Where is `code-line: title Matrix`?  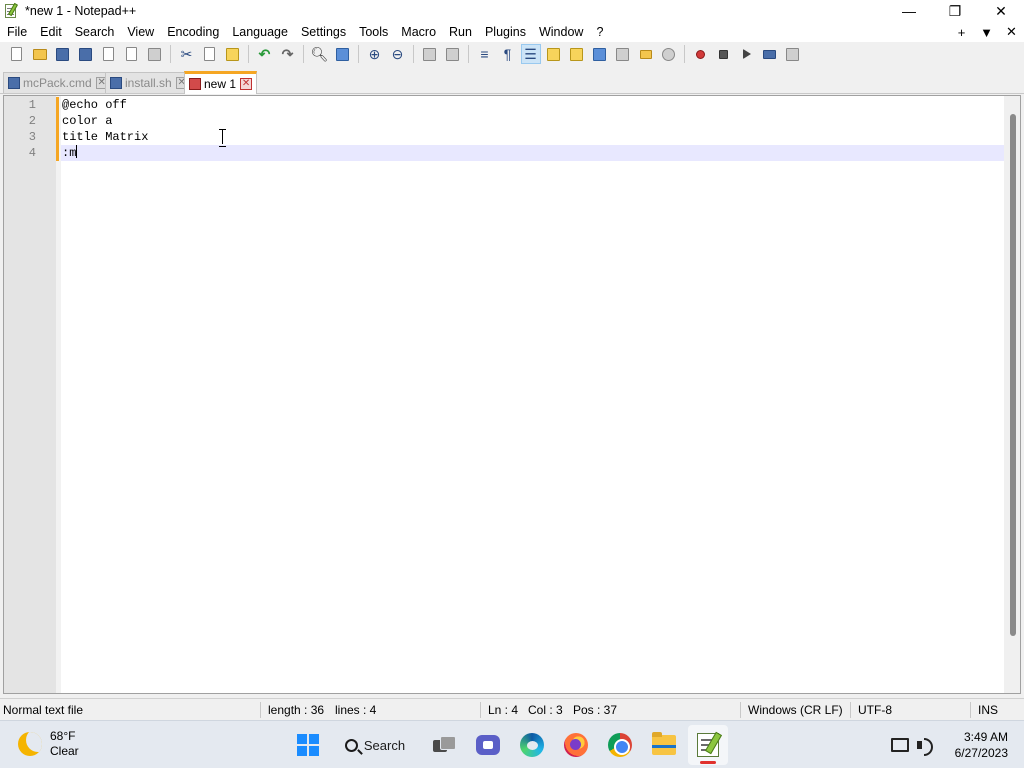 code-line: title Matrix is located at coordinates (532, 137).